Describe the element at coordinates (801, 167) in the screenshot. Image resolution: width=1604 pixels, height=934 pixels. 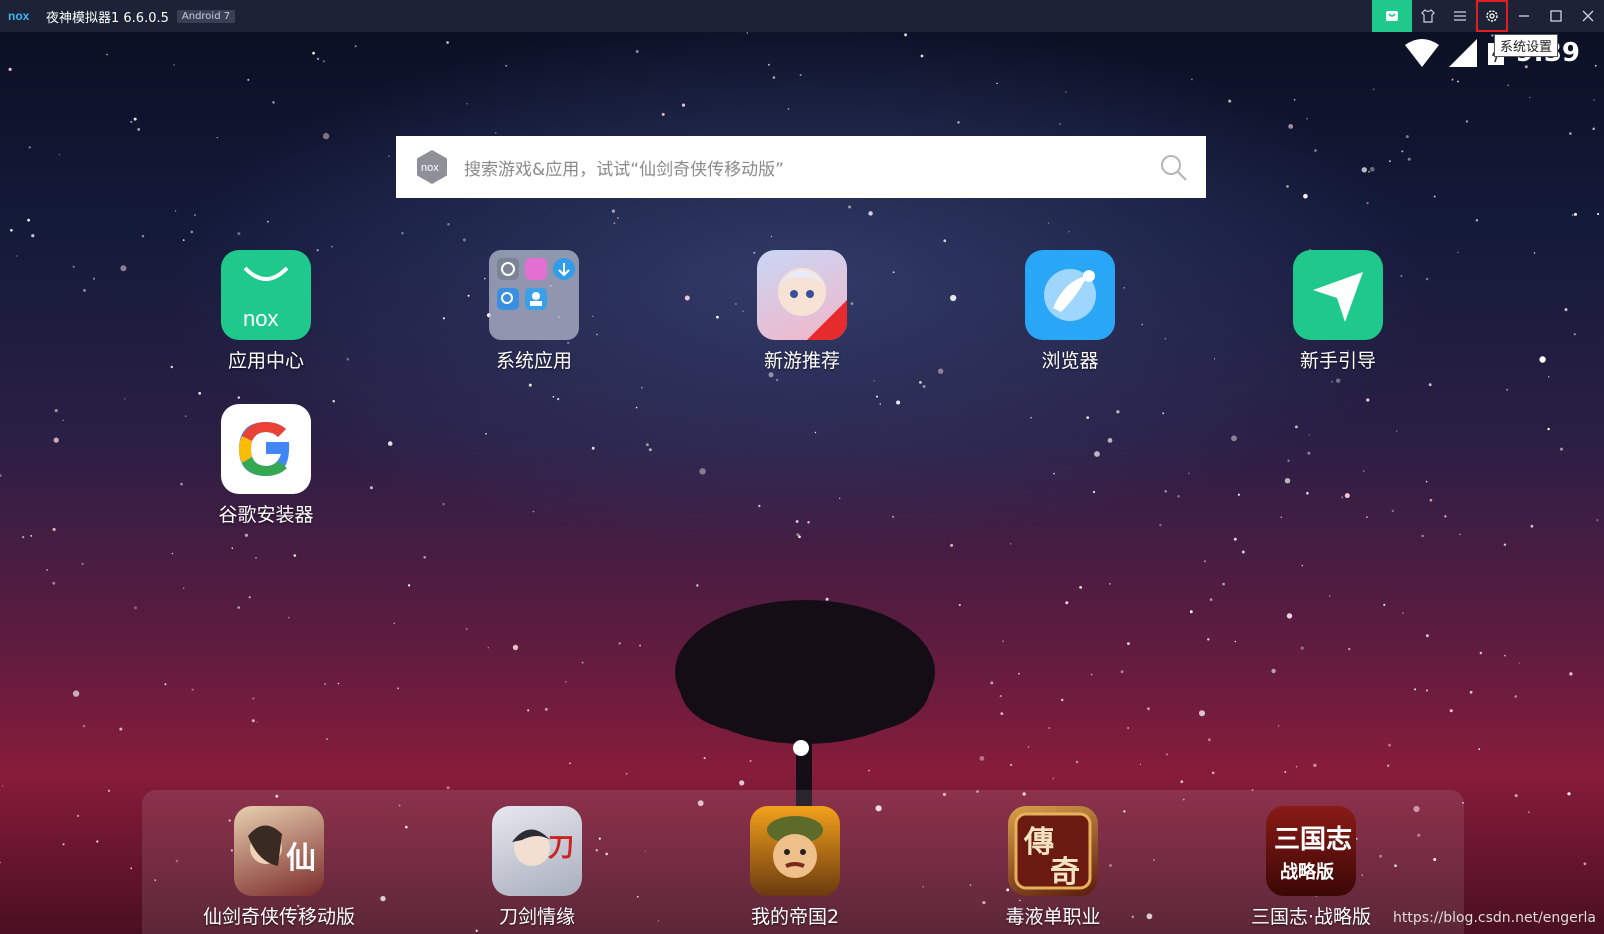
I see `search-bar: nox 搜索游戏&应用，试试“仙剑奇侠传移动版”` at that location.